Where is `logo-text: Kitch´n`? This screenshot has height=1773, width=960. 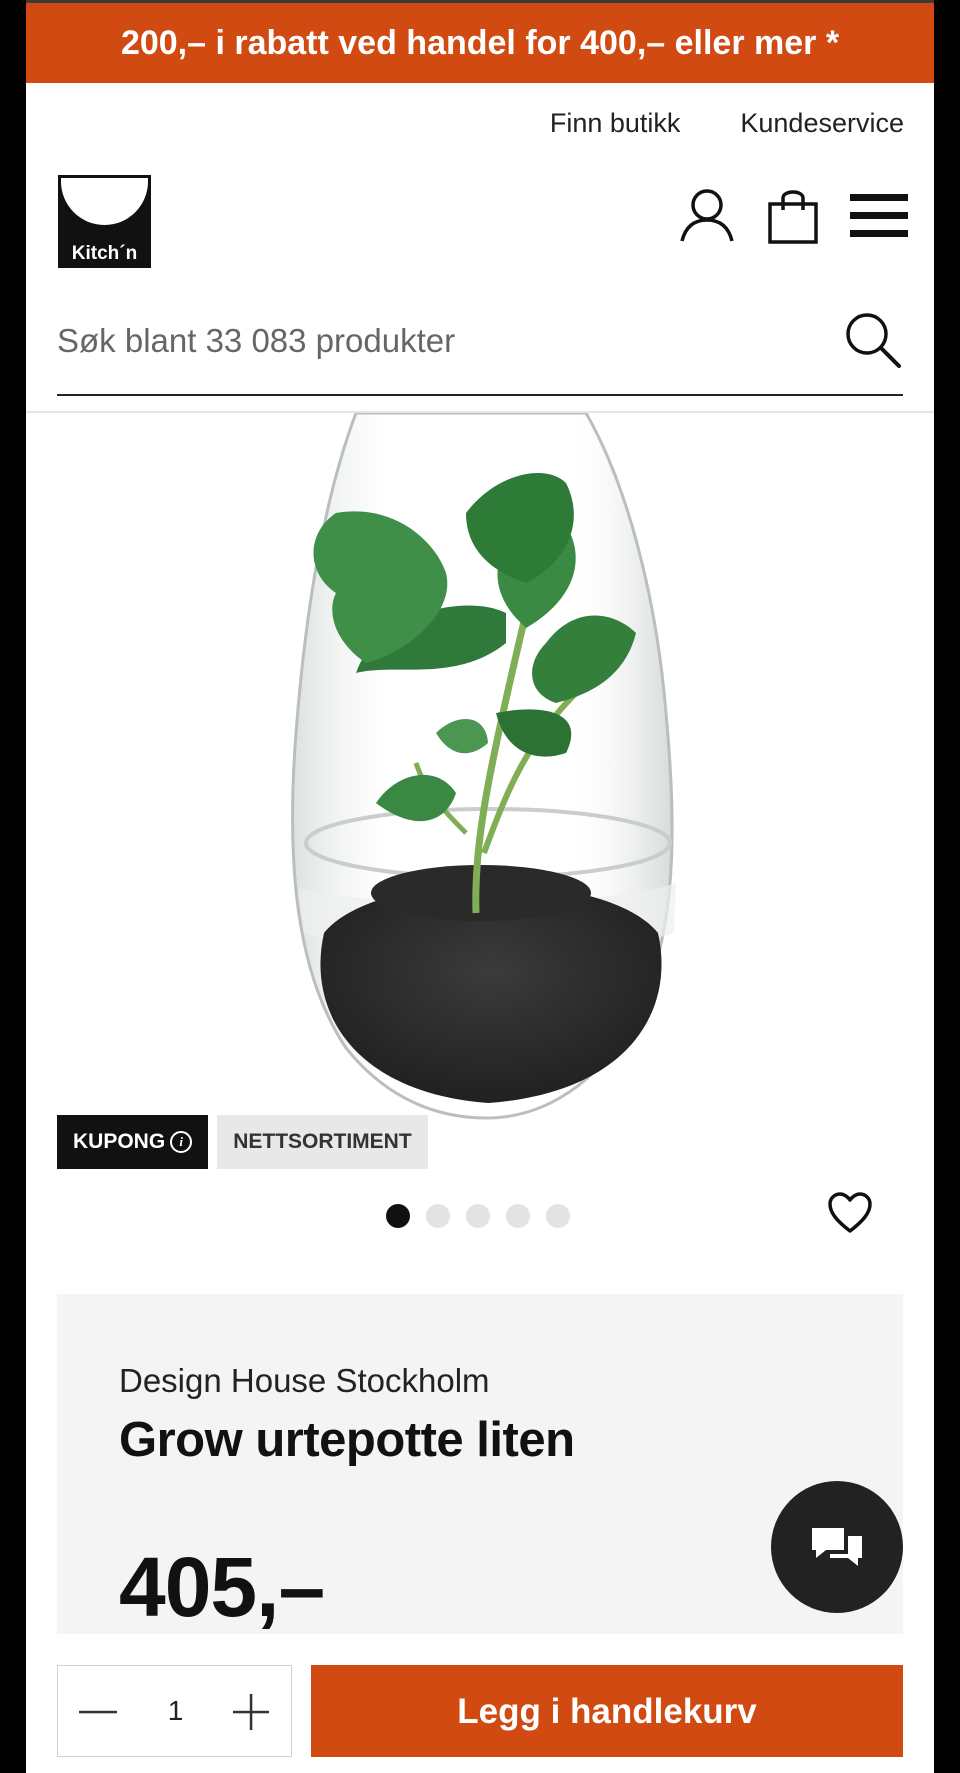 logo-text: Kitch´n is located at coordinates (104, 253).